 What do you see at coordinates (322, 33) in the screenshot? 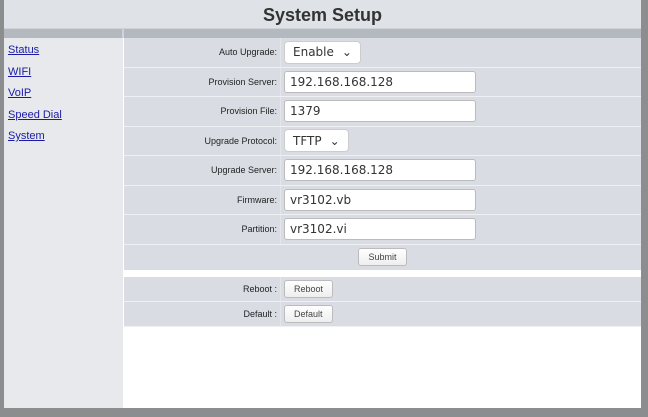
I see `header-bar` at bounding box center [322, 33].